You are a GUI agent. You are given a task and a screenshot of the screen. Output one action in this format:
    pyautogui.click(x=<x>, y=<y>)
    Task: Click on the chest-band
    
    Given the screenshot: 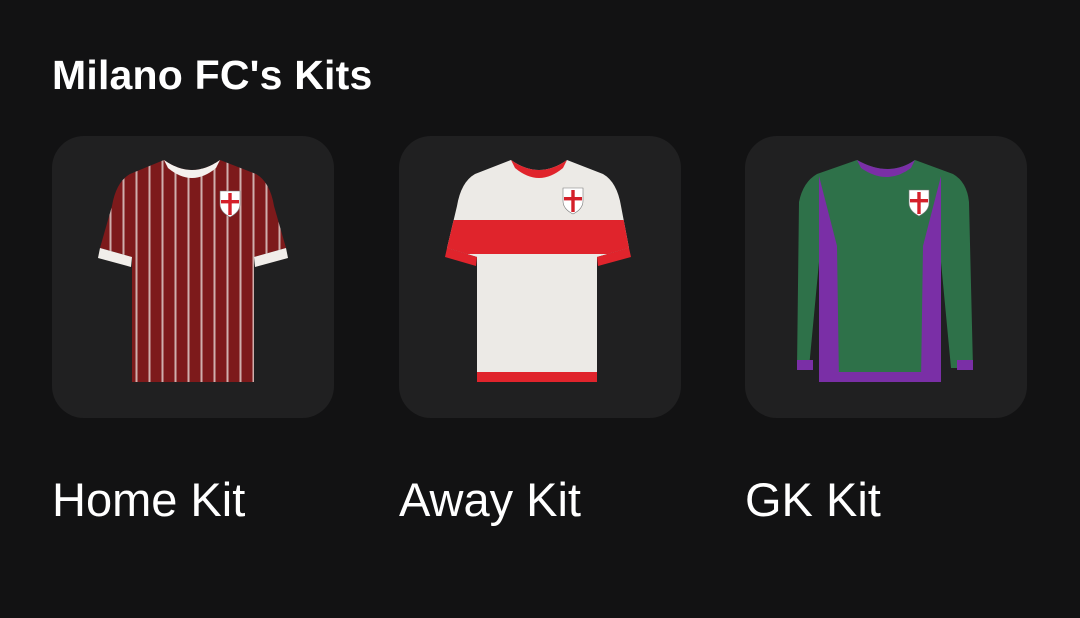 What is the action you would take?
    pyautogui.click(x=538, y=237)
    